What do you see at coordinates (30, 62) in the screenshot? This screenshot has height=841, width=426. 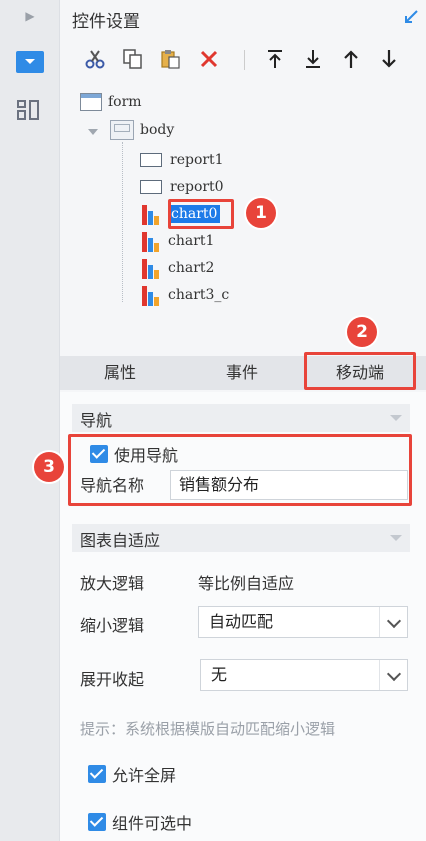 I see `widget-settings-rail-icon` at bounding box center [30, 62].